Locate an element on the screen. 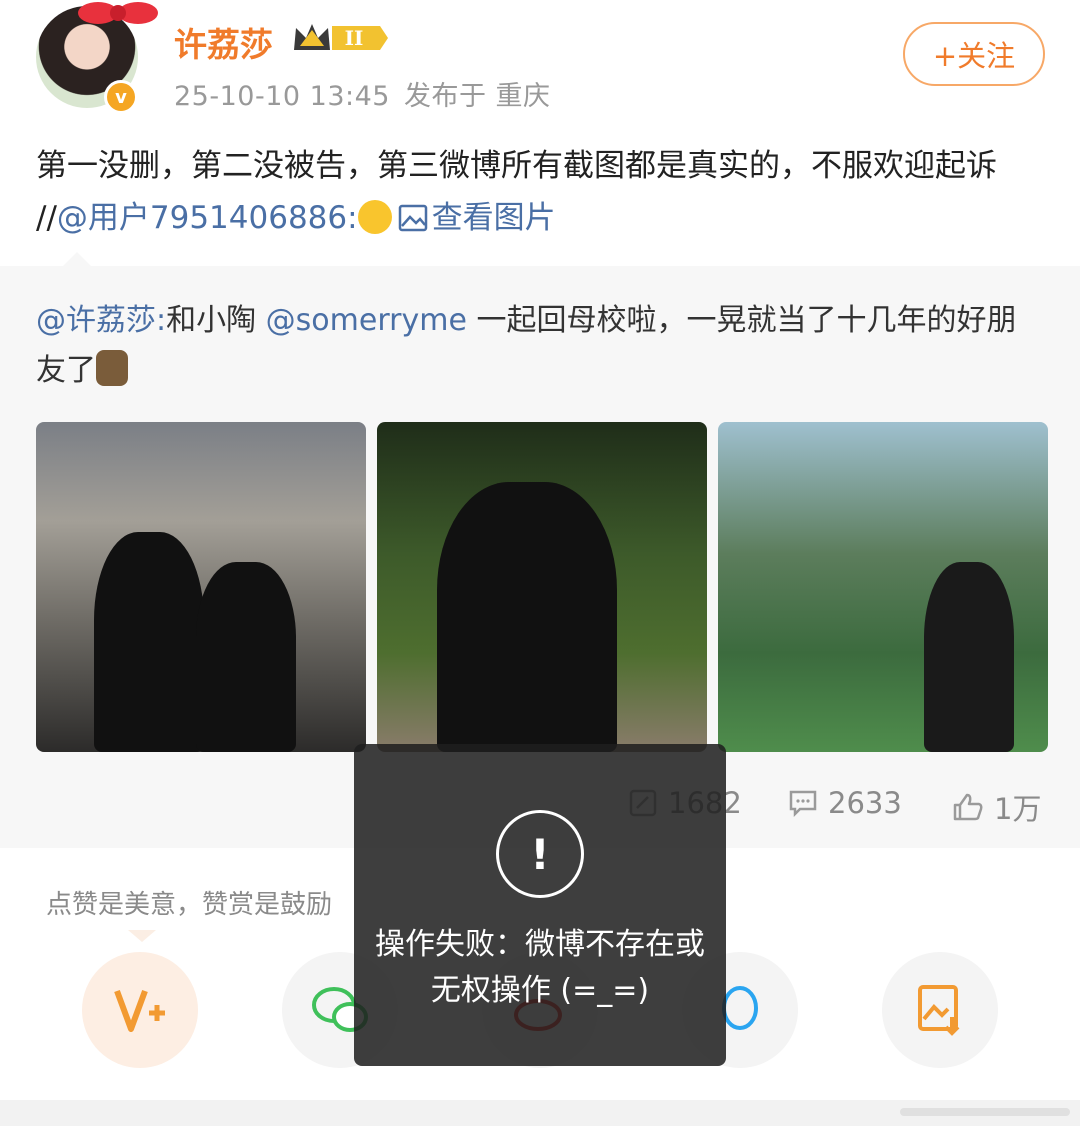 The width and height of the screenshot is (1080, 1126). save-image-button is located at coordinates (940, 1010).